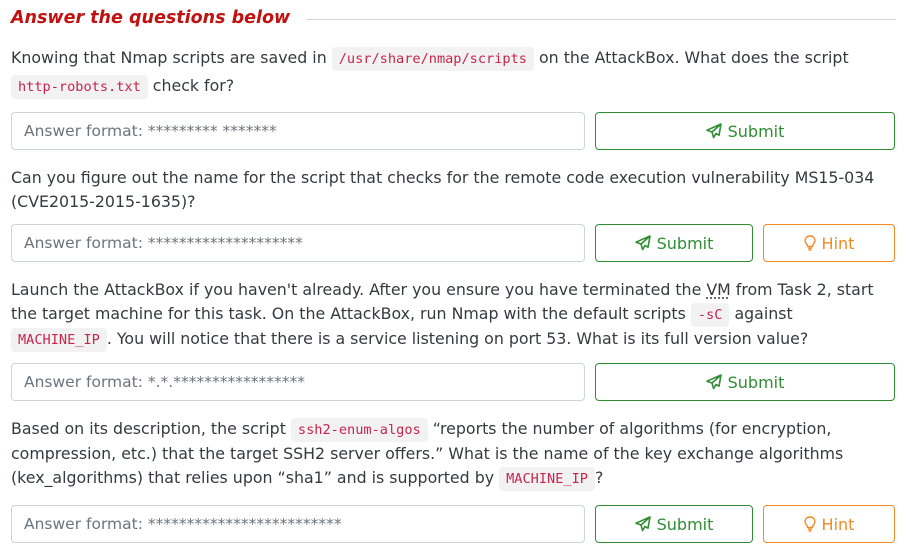 This screenshot has height=557, width=908. Describe the element at coordinates (151, 18) in the screenshot. I see `section-title: Answer the questions below` at that location.